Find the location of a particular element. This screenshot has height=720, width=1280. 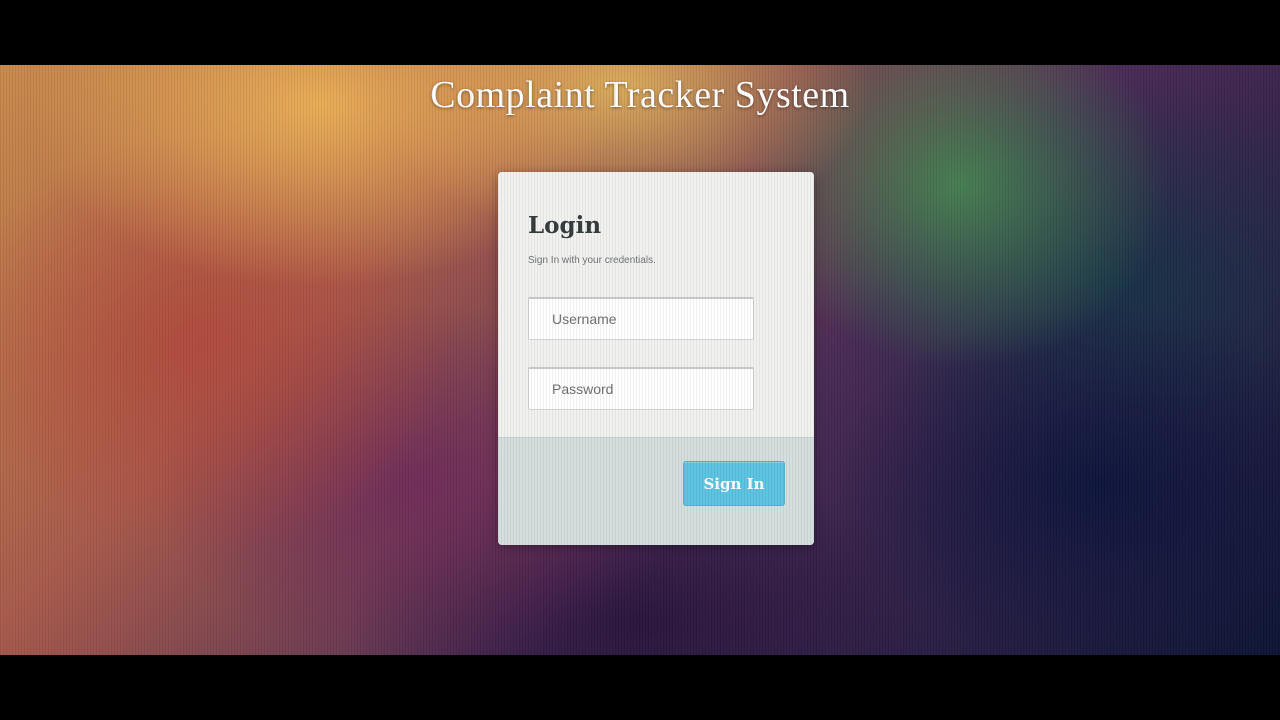

login-heading: Login is located at coordinates (565, 225).